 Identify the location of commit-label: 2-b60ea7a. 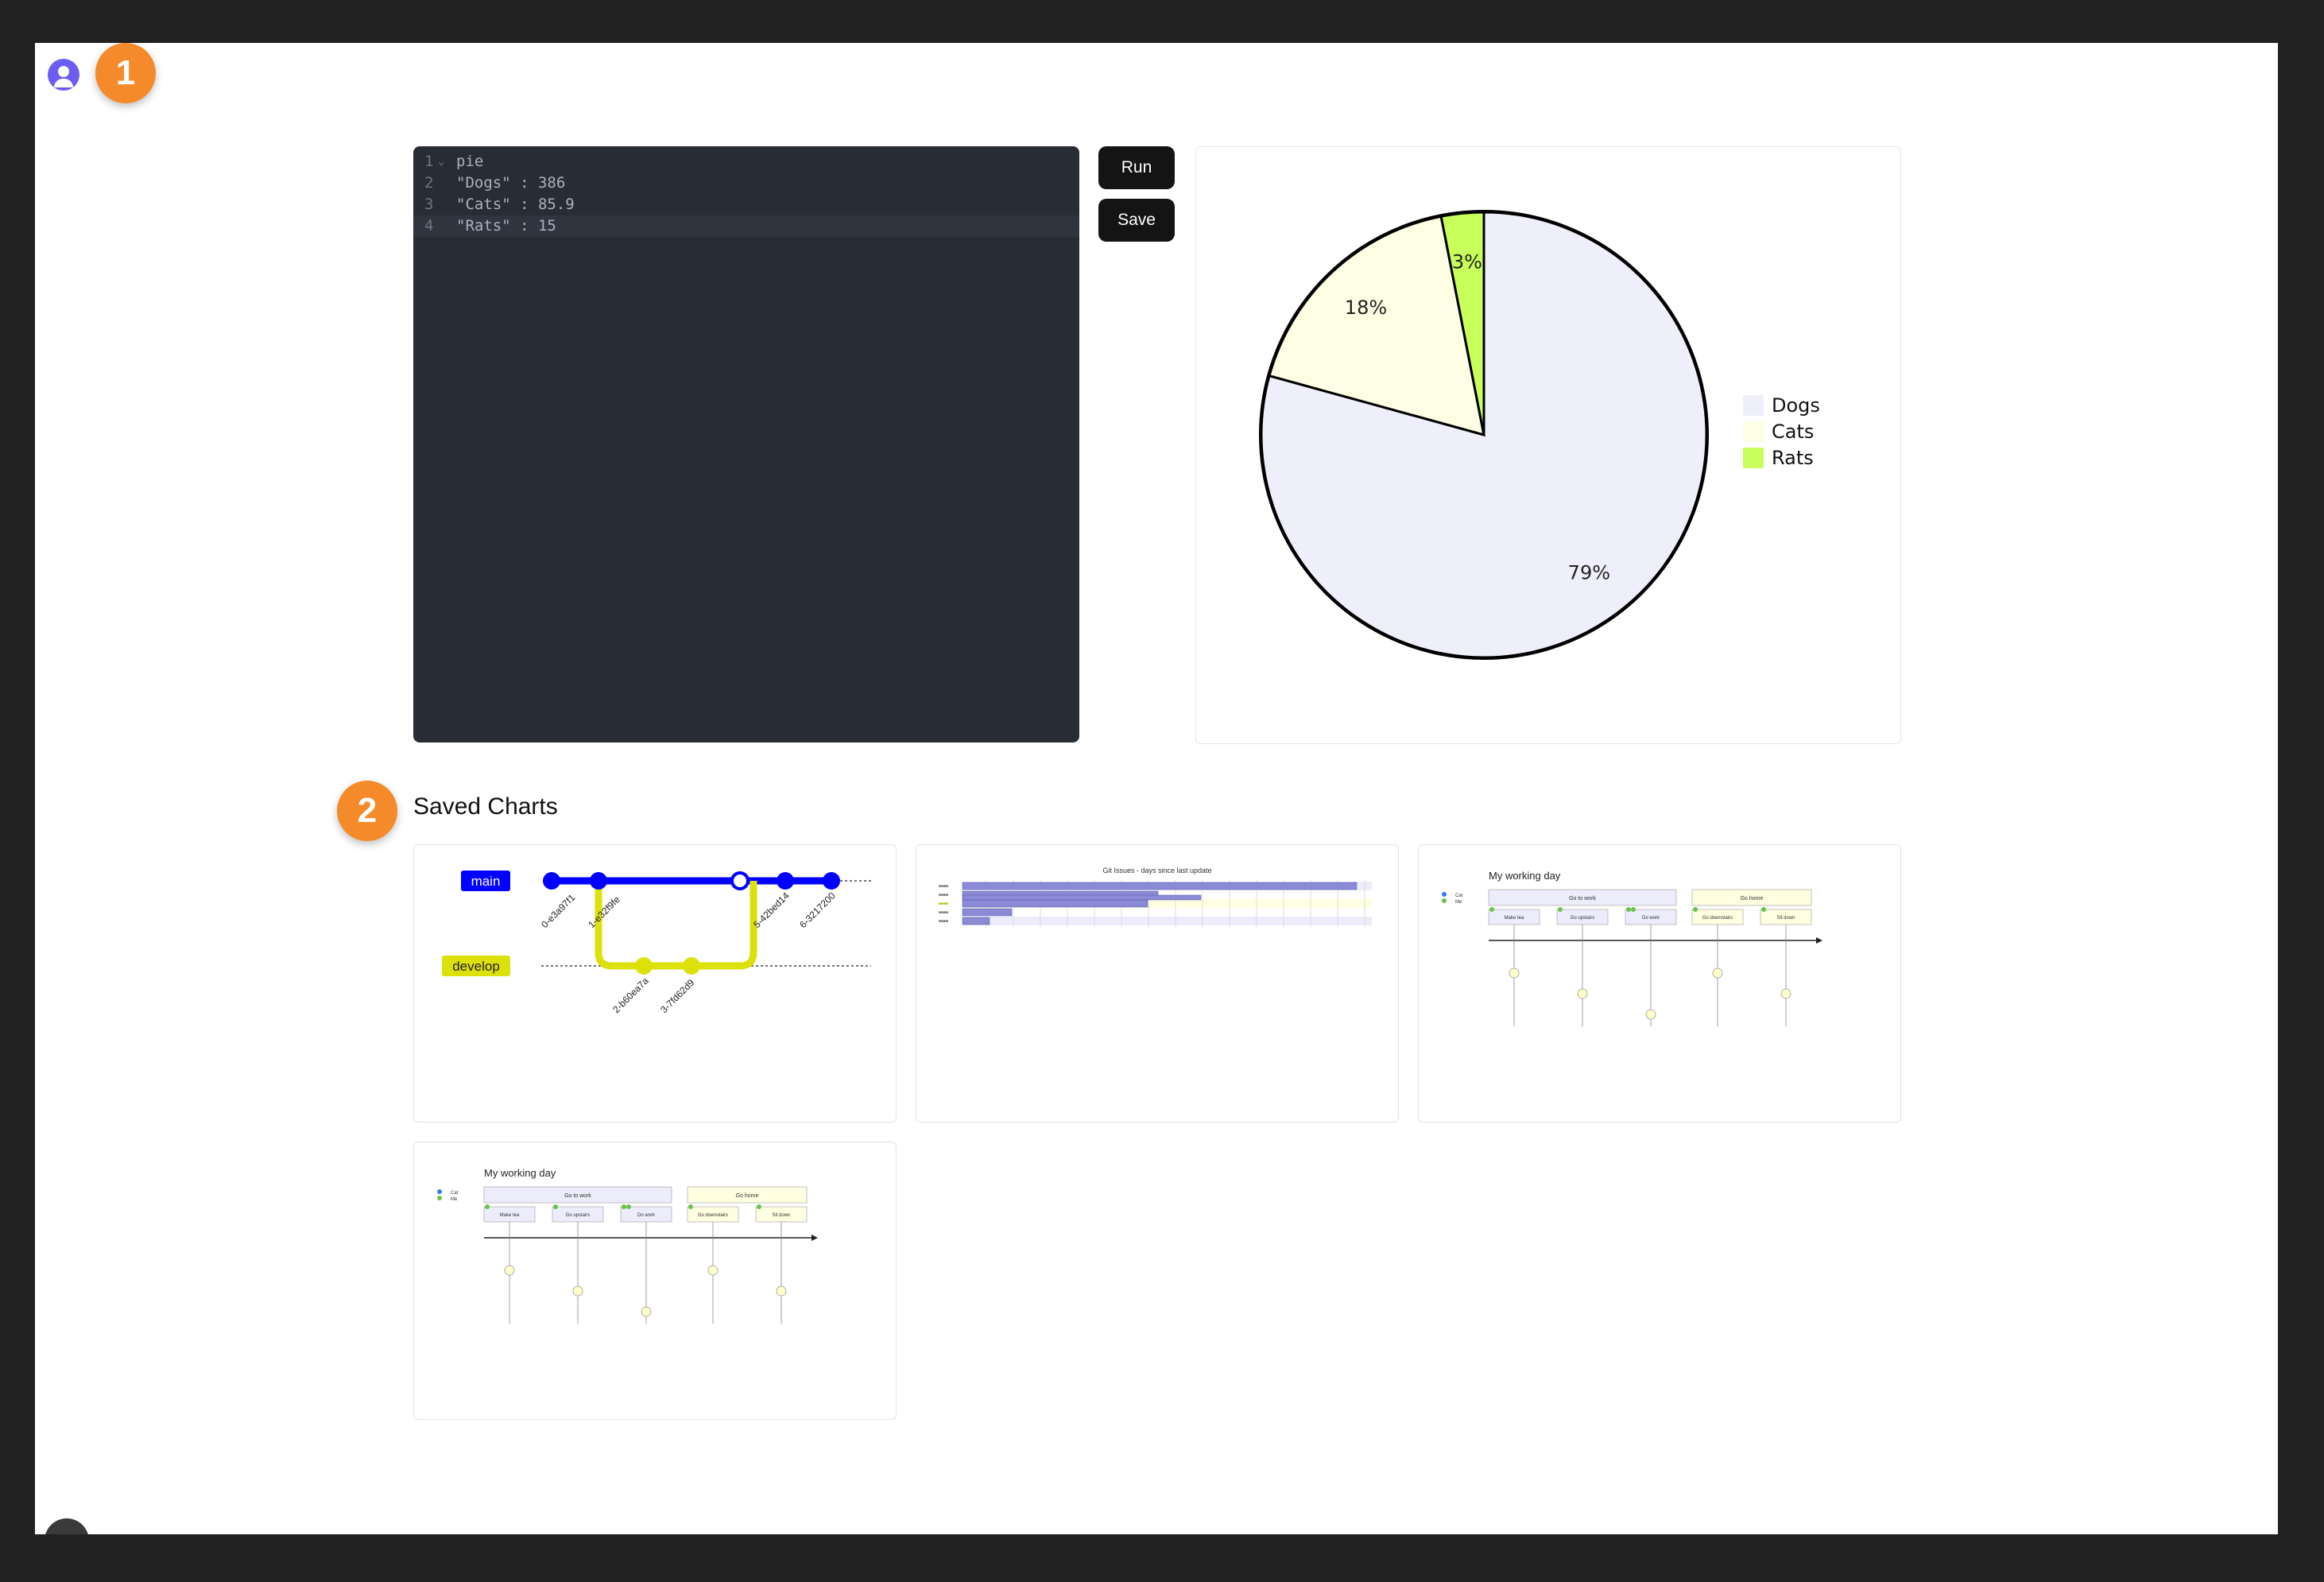
(630, 995).